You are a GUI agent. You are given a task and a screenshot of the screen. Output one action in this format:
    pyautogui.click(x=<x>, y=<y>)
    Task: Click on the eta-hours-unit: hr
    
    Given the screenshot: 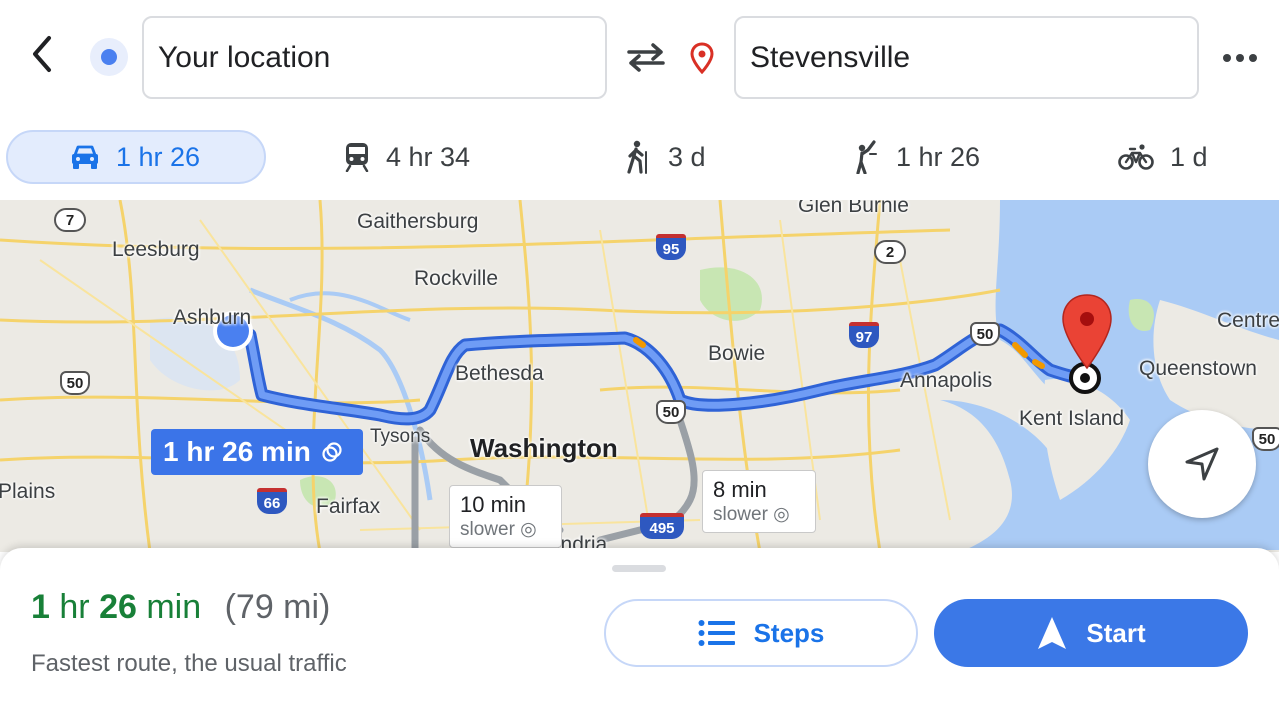 What is the action you would take?
    pyautogui.click(x=74, y=607)
    